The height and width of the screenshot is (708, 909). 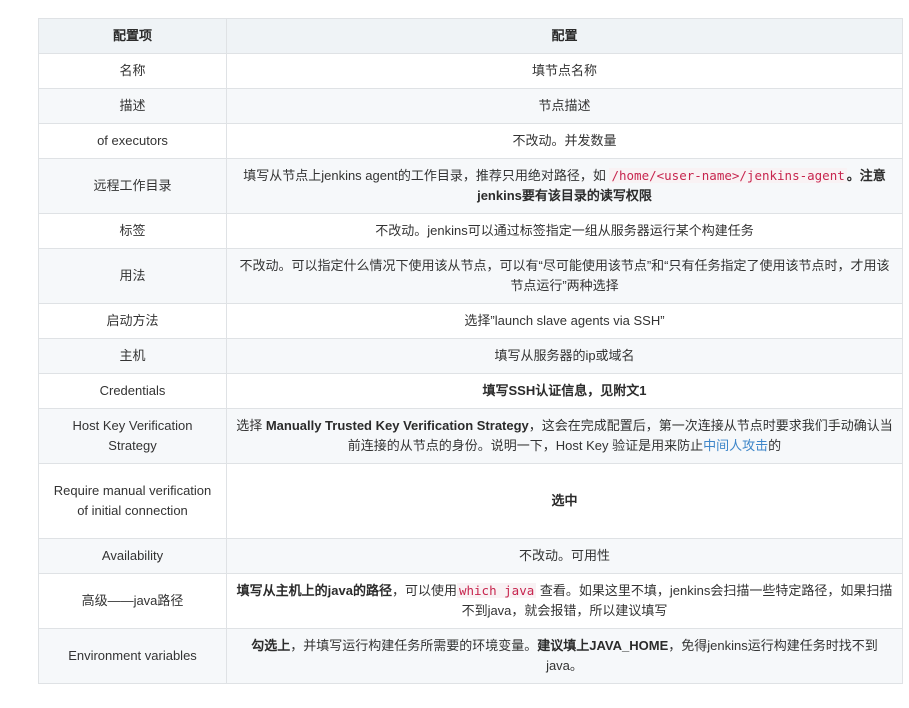 I want to click on row-config: 节点描述, so click(x=564, y=106).